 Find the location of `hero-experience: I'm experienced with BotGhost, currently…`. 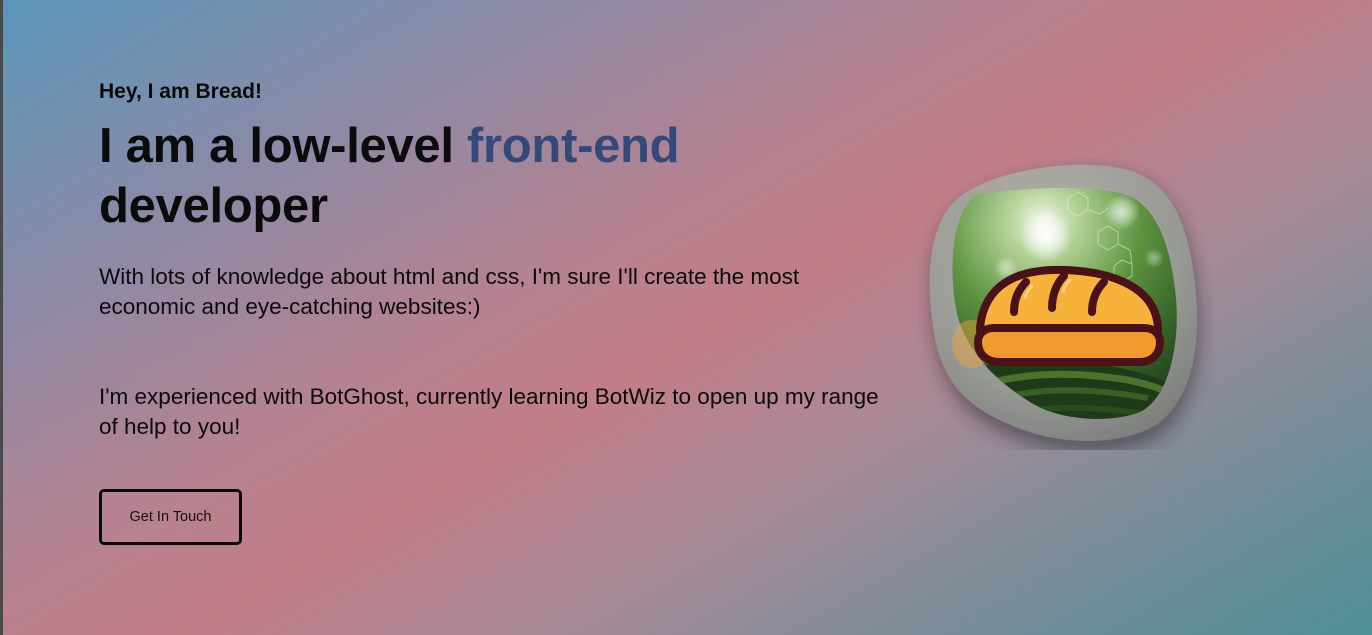

hero-experience: I'm experienced with BotGhost, currently… is located at coordinates (489, 411).